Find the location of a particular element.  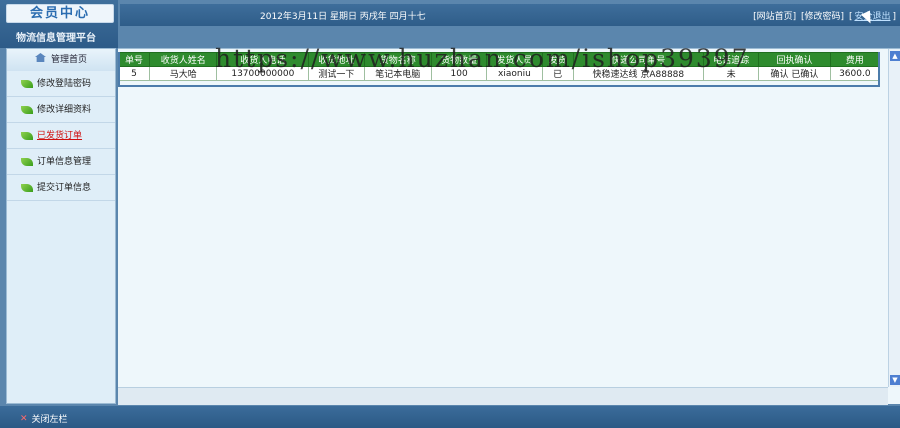

col-header-quantity: 货物数量 is located at coordinates (459, 59).